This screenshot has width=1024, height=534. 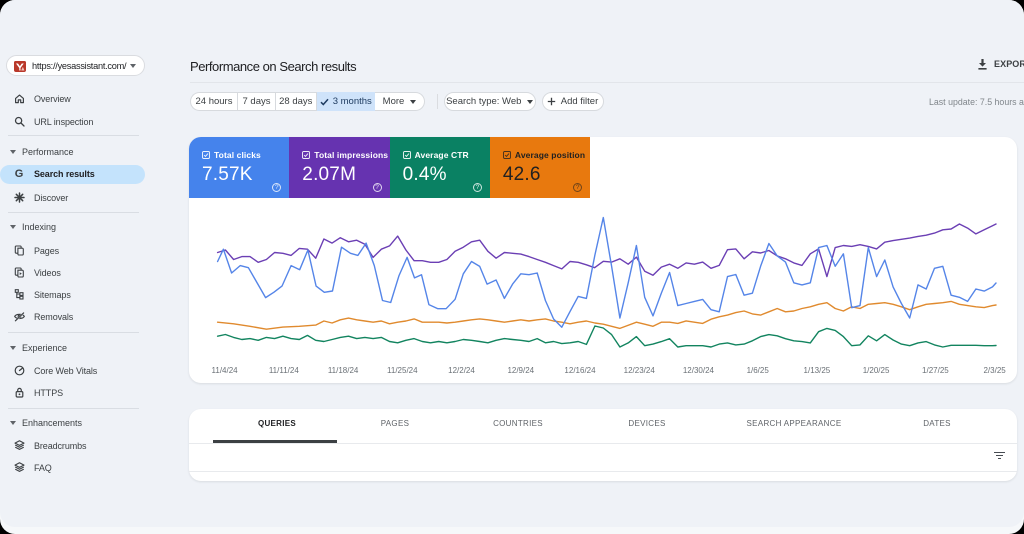 I want to click on svg-text: 1/27/25, so click(x=935, y=370).